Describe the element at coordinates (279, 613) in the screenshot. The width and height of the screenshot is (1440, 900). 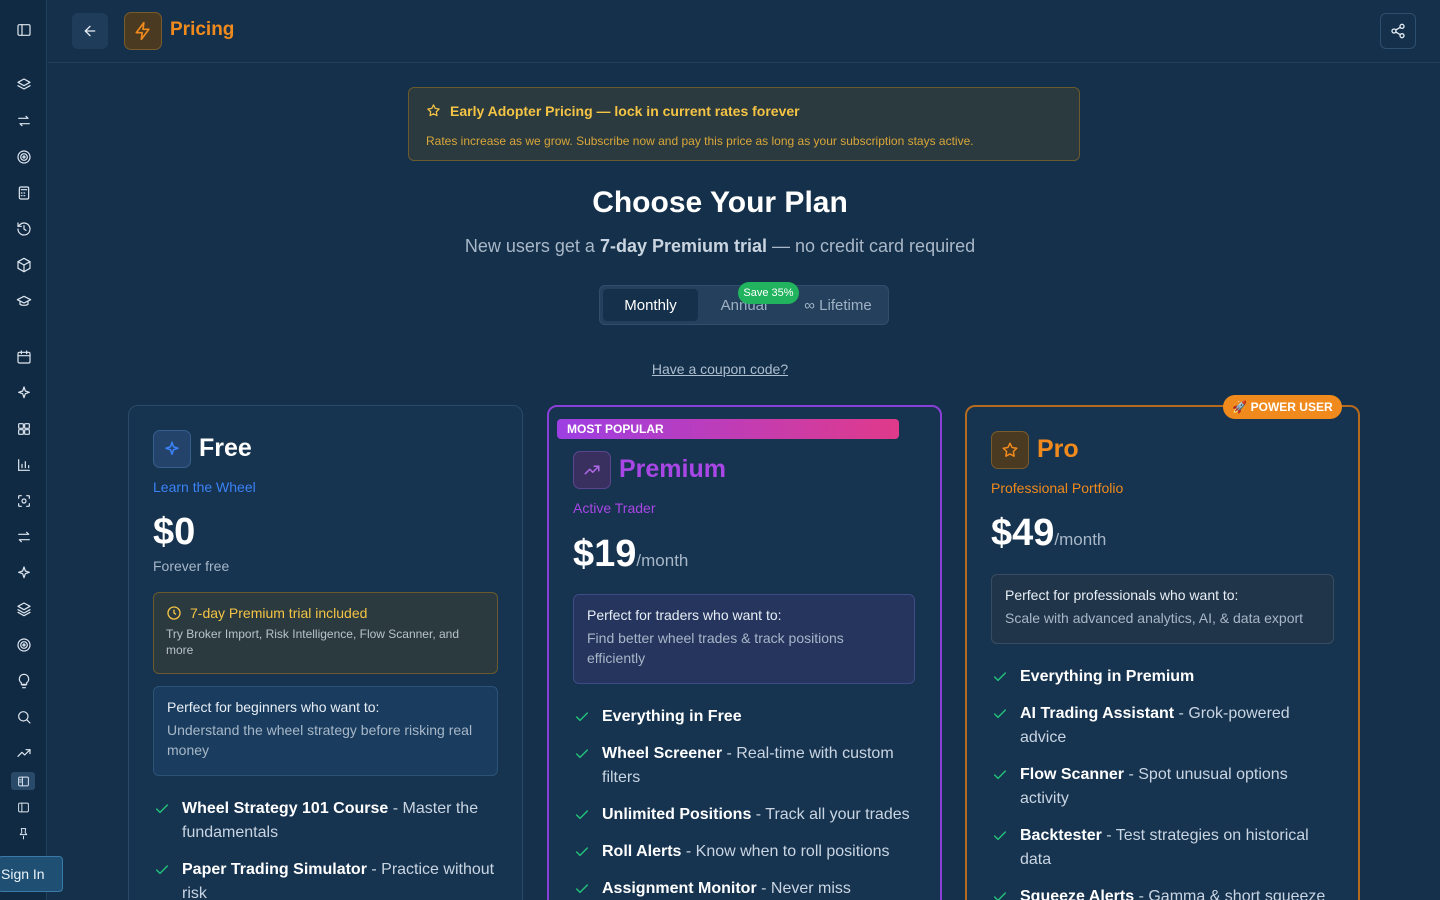
I see `trial-title: 7-day Premium trial included` at that location.